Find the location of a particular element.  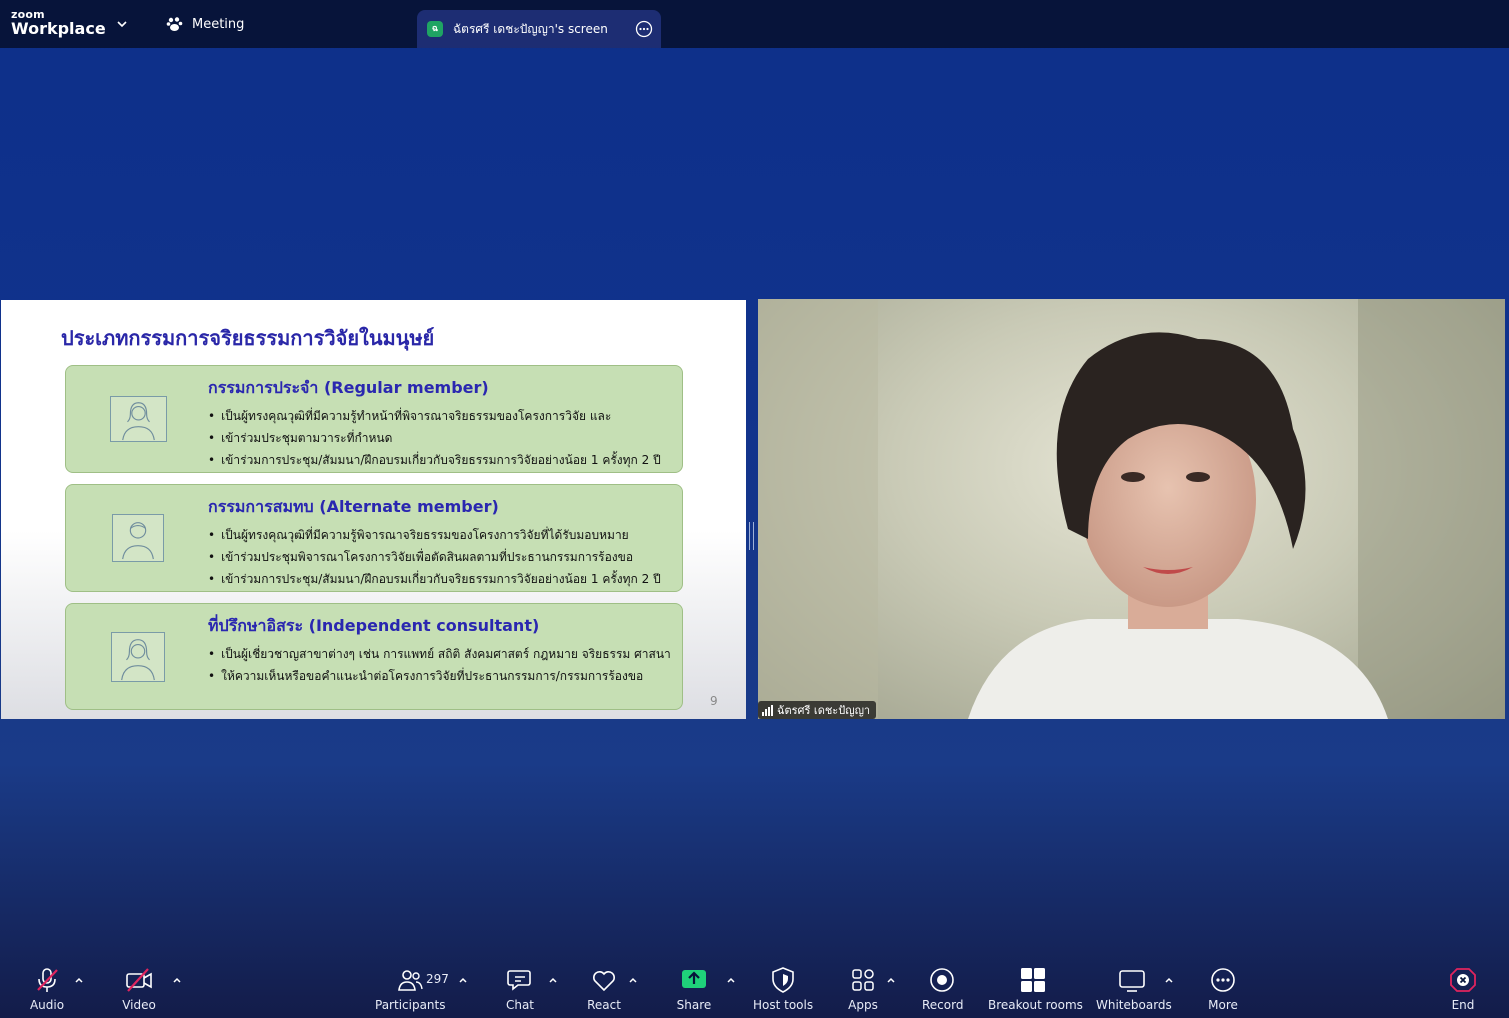

card-title: ที่ปรึกษาอิสระ (Independent consultant) is located at coordinates (374, 625).